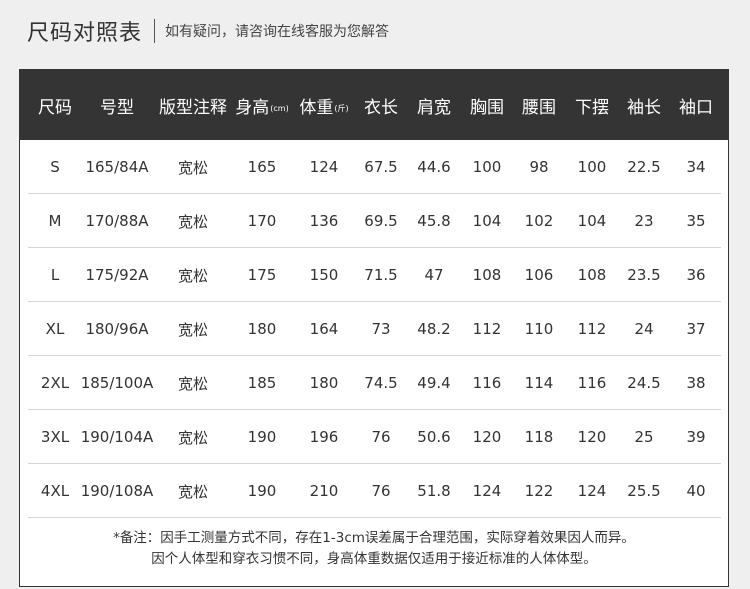 The height and width of the screenshot is (589, 750). What do you see at coordinates (85, 33) in the screenshot?
I see `page-title: 尺码对照表` at bounding box center [85, 33].